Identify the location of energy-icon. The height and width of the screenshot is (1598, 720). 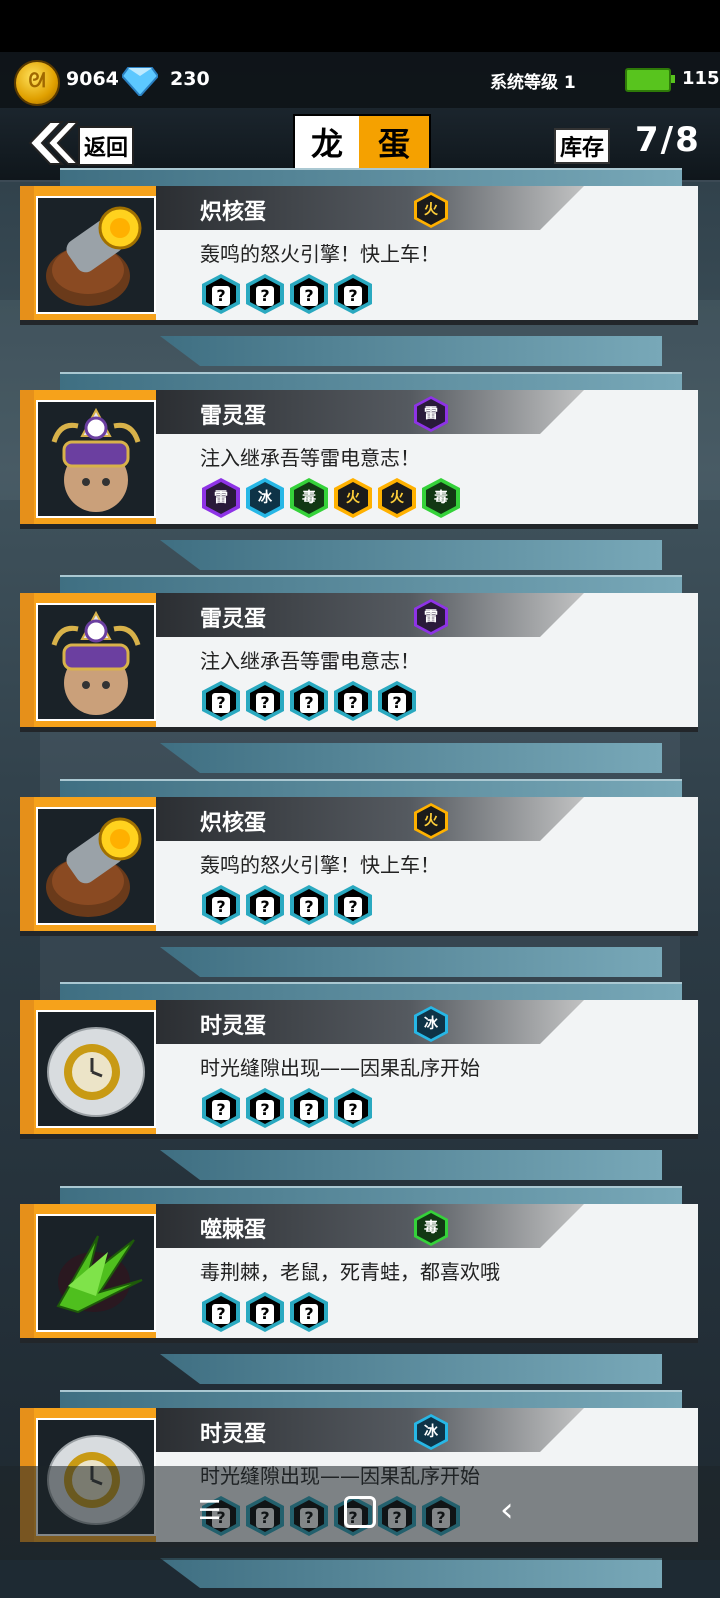
(650, 80).